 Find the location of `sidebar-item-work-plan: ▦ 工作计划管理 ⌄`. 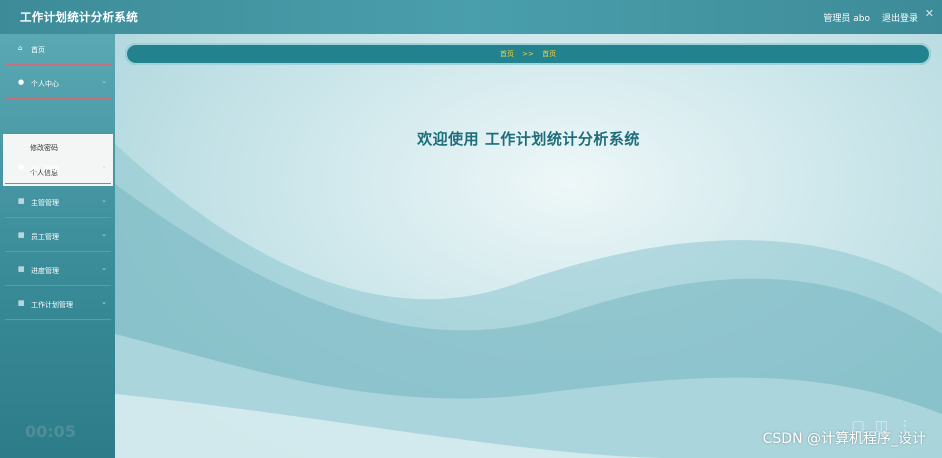

sidebar-item-work-plan: ▦ 工作计划管理 ⌄ is located at coordinates (58, 304).